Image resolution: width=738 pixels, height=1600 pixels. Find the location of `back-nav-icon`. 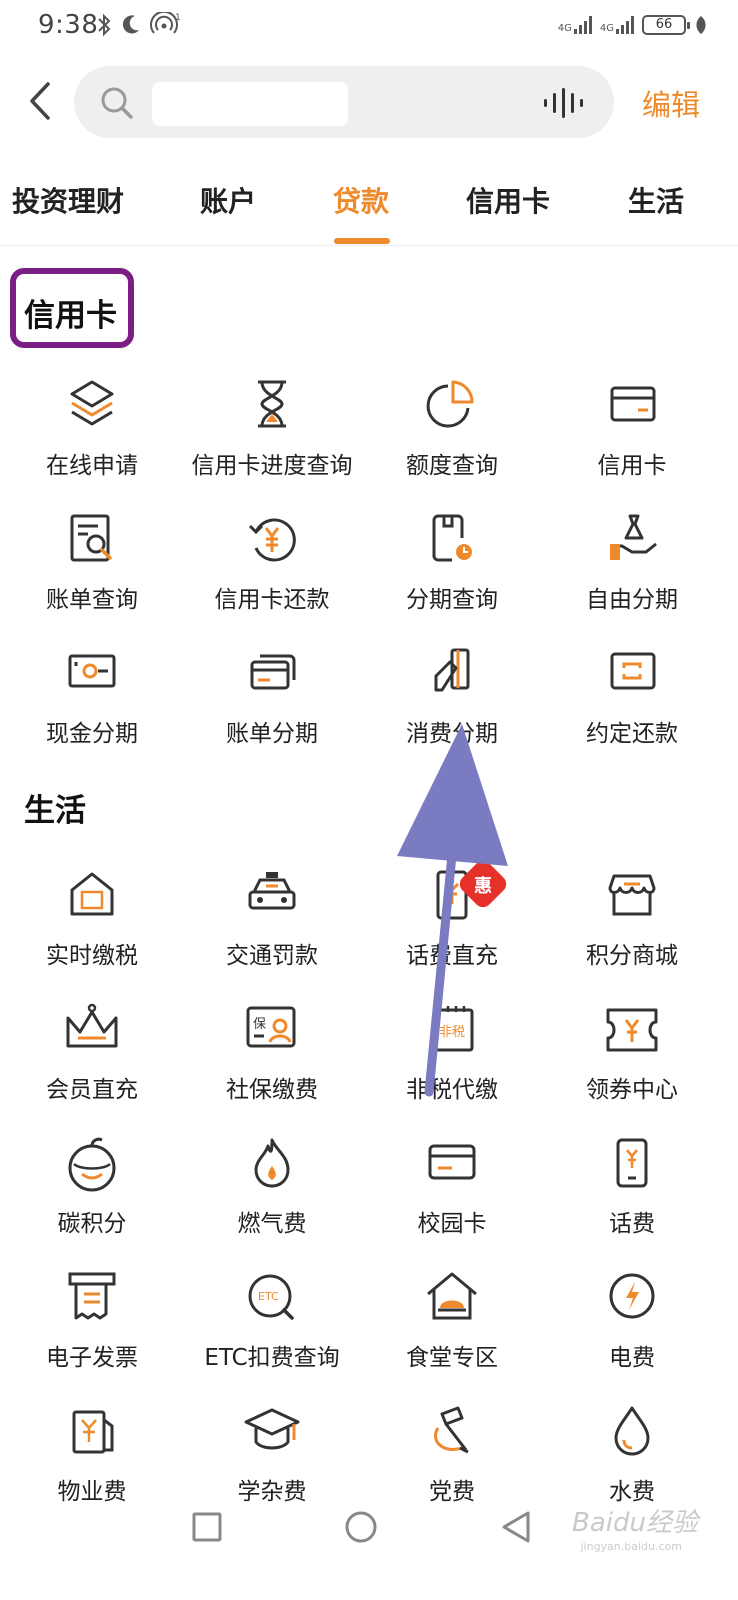

back-nav-icon is located at coordinates (516, 1527).